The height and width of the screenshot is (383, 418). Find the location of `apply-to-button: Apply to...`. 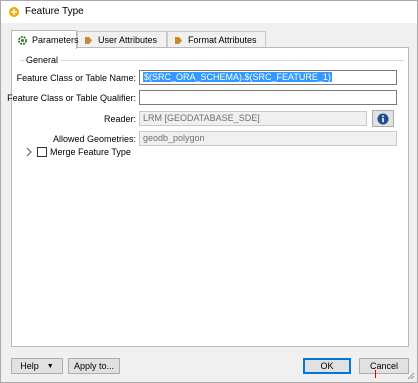

apply-to-button: Apply to... is located at coordinates (94, 366).